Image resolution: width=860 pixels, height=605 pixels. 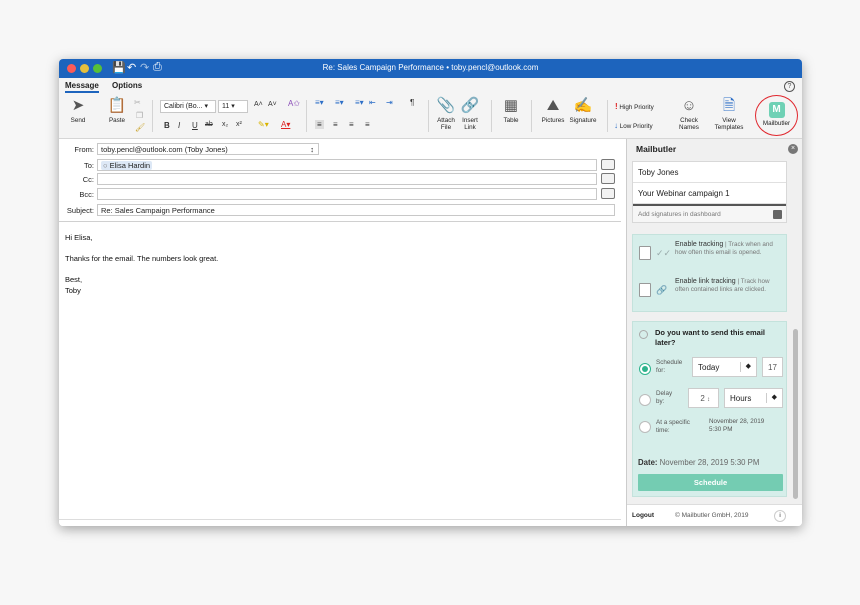 I want to click on recipient-chip: ○ Elisa Hardin, so click(x=127, y=165).